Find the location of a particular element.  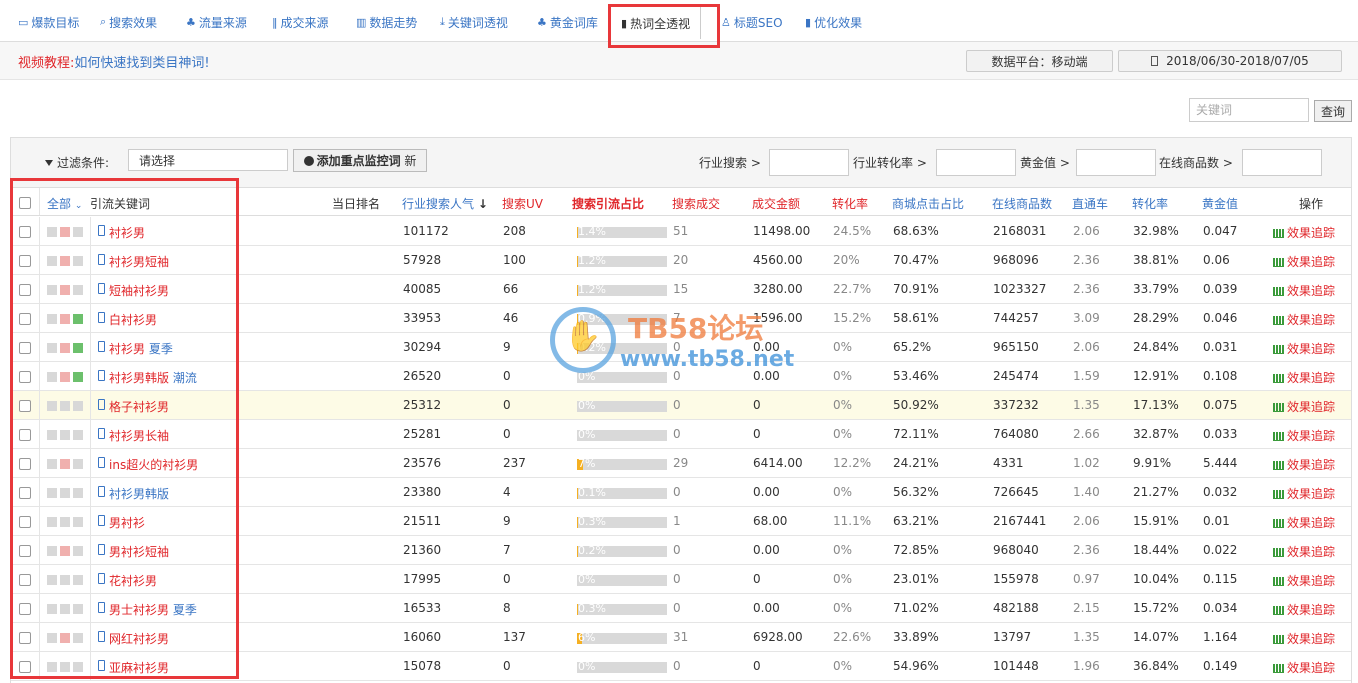

filter-industry-conv-input is located at coordinates (976, 162).